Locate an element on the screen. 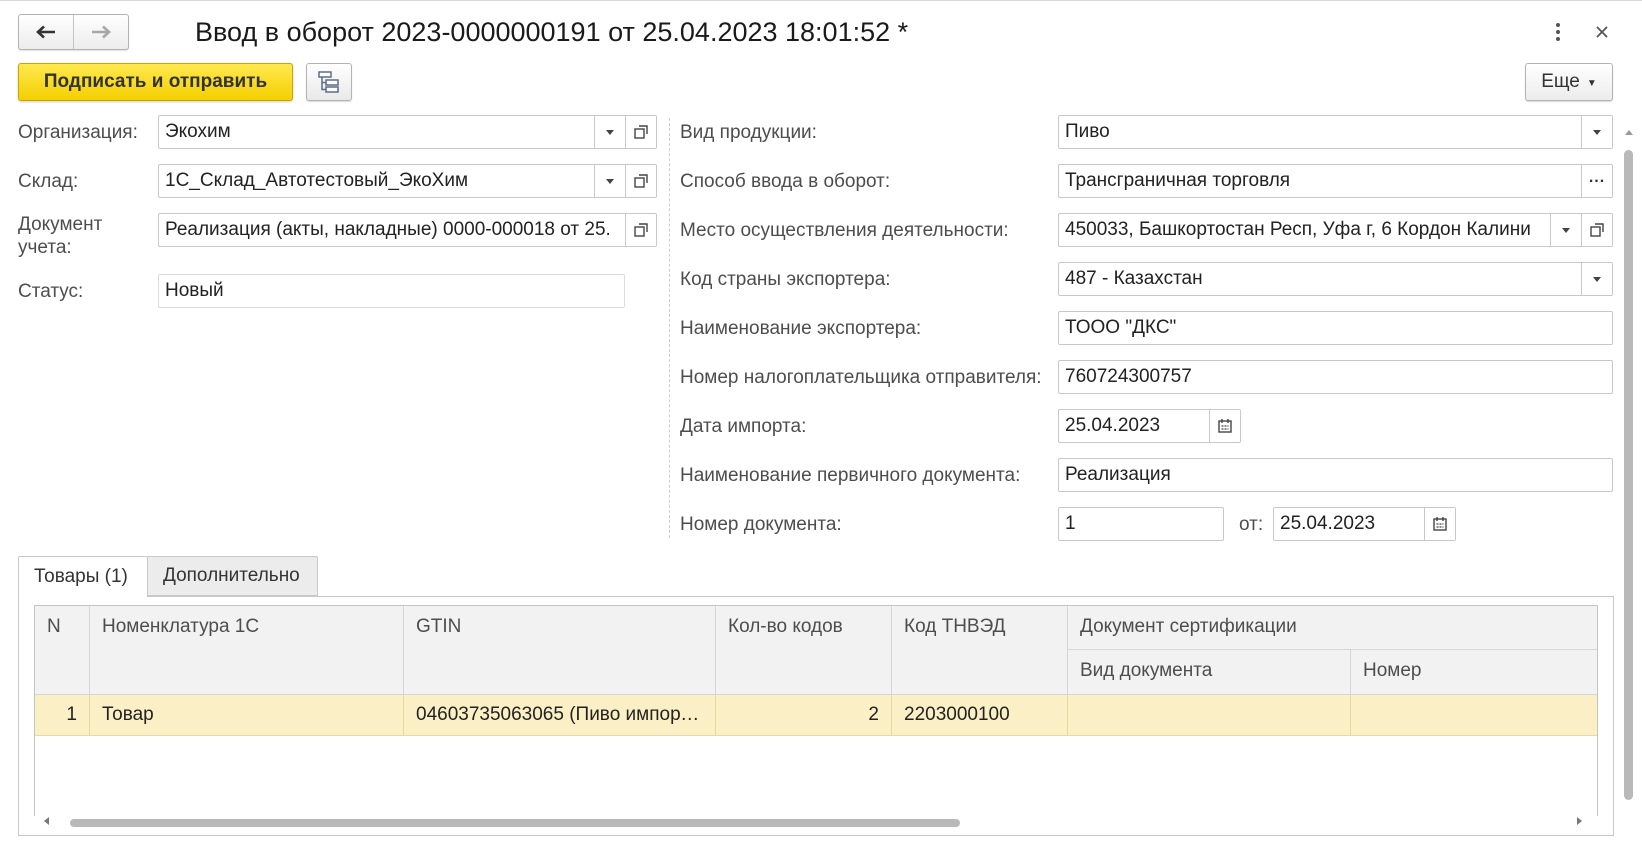 Image resolution: width=1642 pixels, height=844 pixels. tab-additional: Дополнительно is located at coordinates (233, 576).